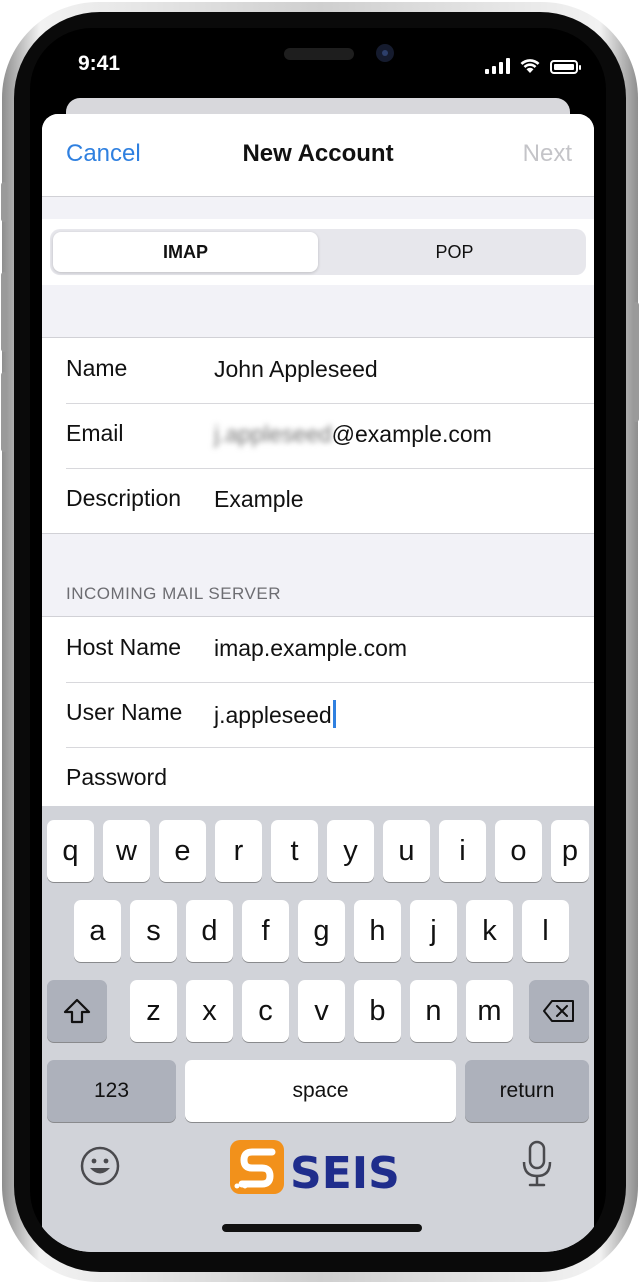  What do you see at coordinates (182, 851) in the screenshot?
I see `key-e: e` at bounding box center [182, 851].